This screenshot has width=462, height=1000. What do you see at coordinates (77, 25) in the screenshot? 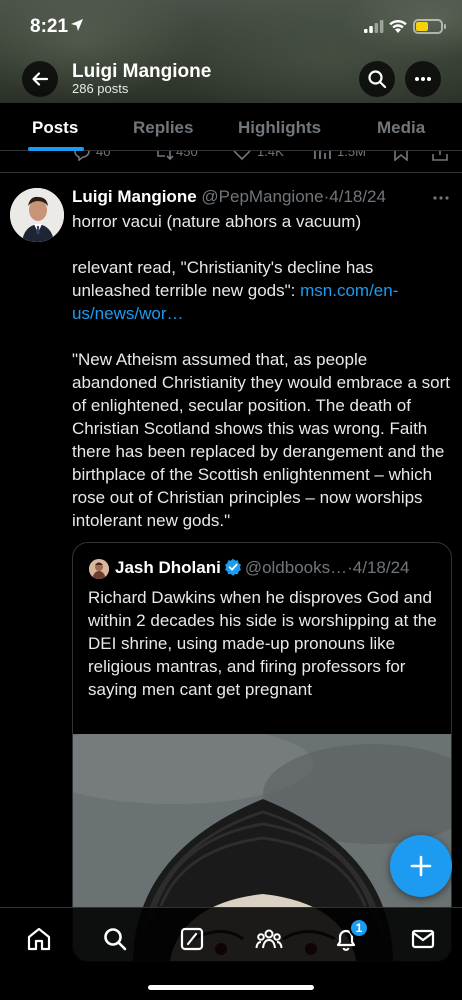
I see `location-arrow-icon` at bounding box center [77, 25].